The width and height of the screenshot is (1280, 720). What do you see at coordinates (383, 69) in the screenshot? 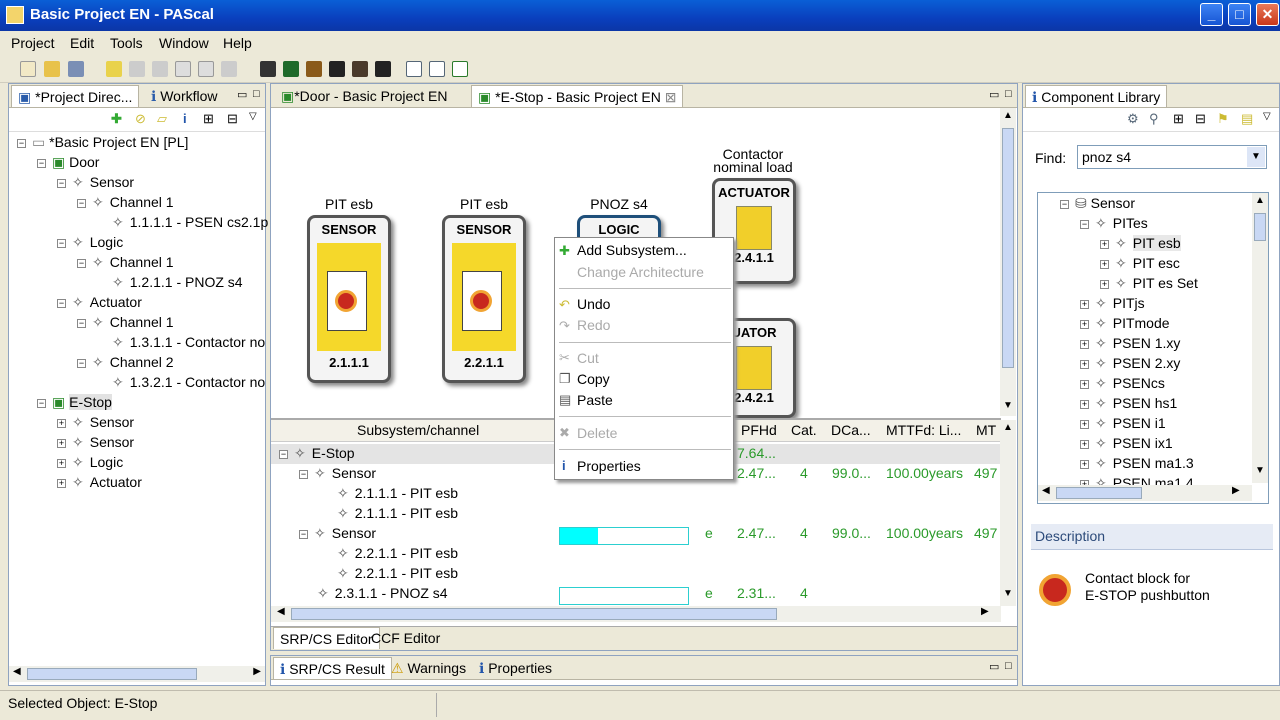
I see `group-icon` at bounding box center [383, 69].